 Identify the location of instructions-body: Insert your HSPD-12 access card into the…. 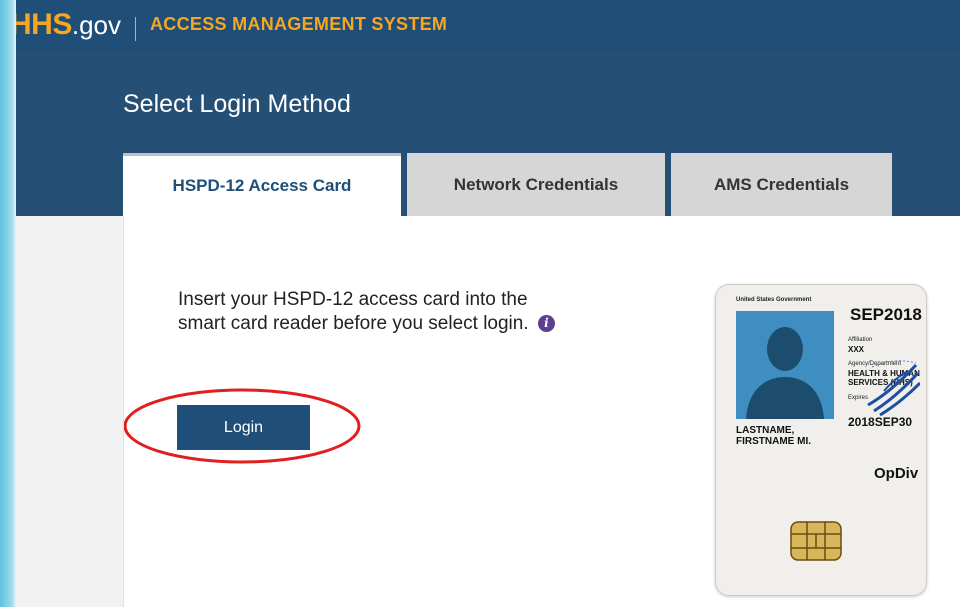
(353, 311).